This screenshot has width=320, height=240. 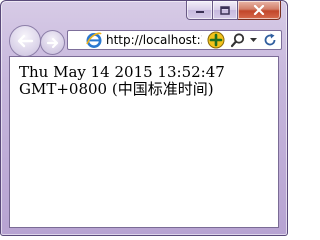 I want to click on forward-button, so click(x=52, y=42).